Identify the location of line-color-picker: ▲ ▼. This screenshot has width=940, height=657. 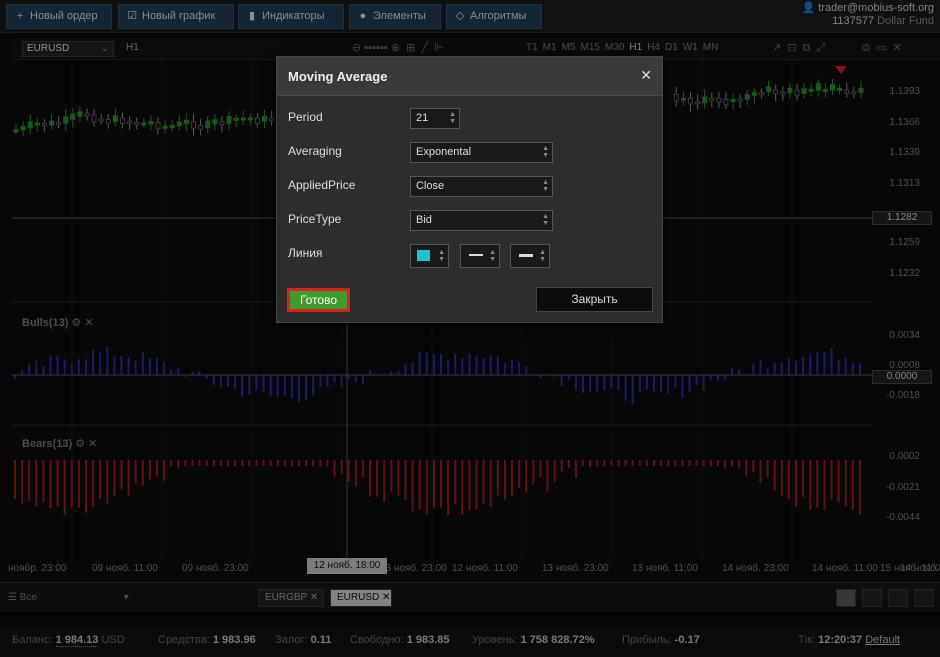
(429, 256).